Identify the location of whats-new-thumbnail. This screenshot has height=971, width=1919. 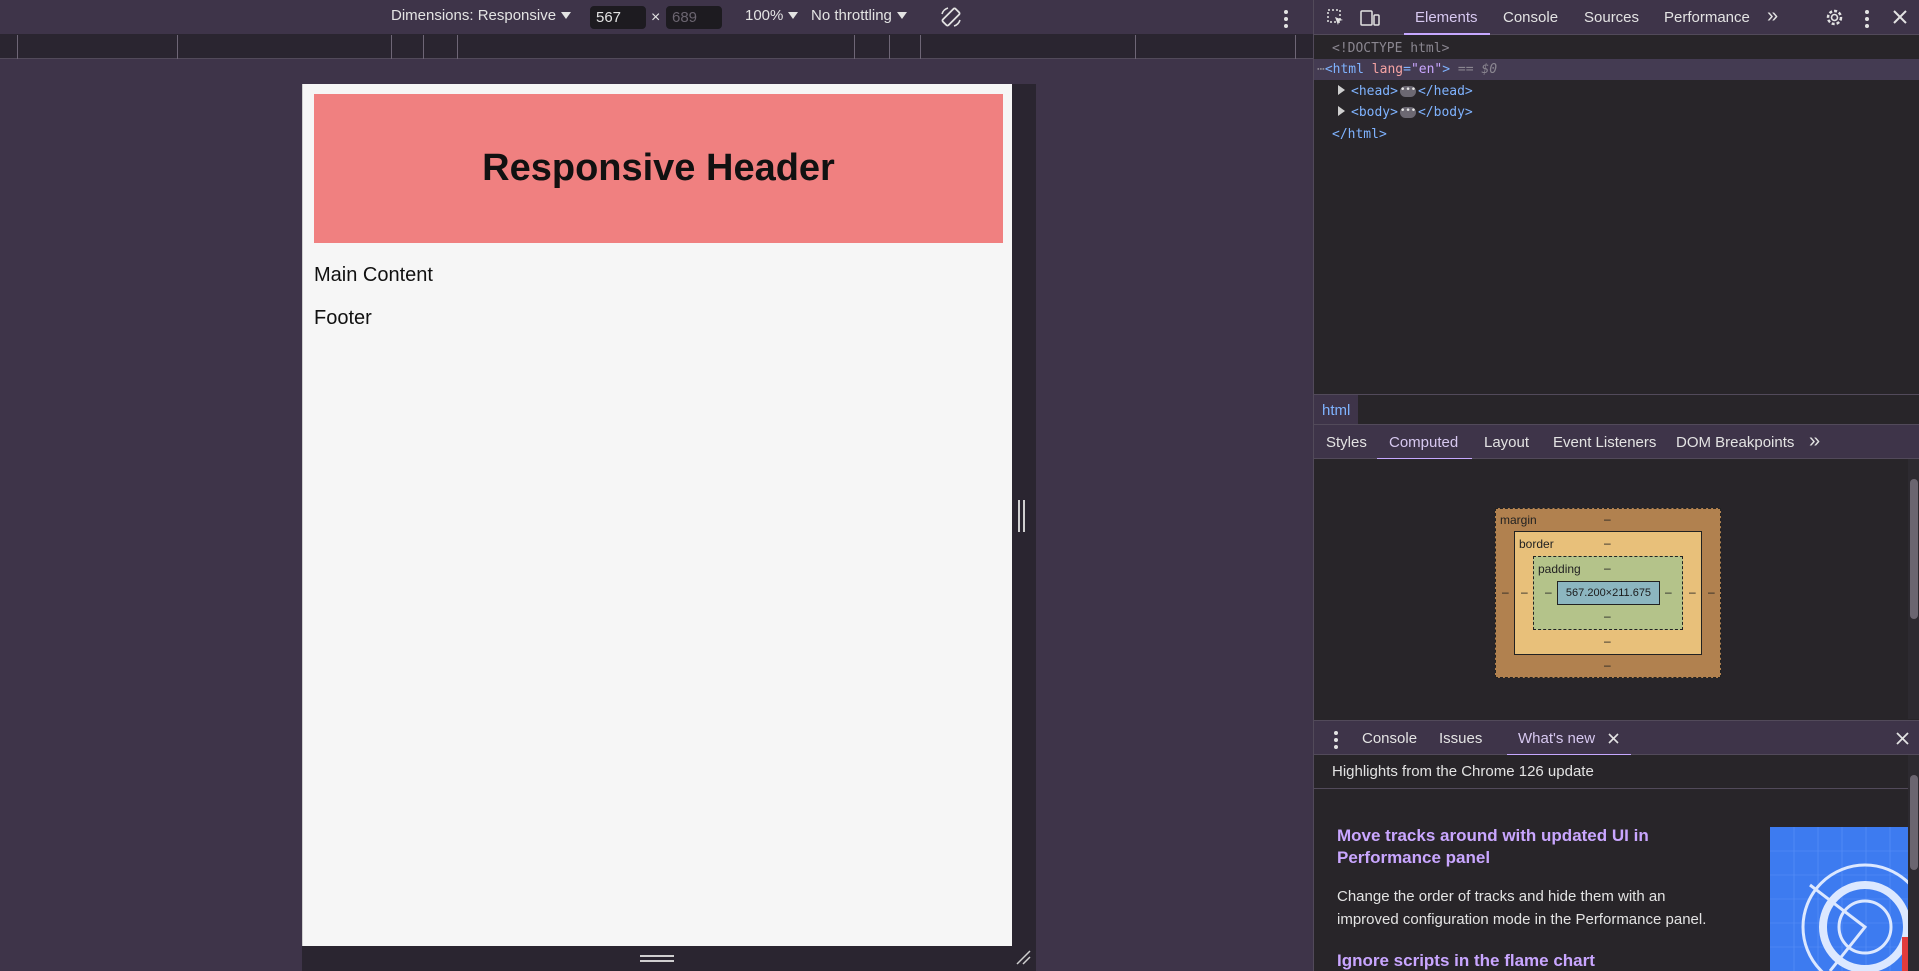
(1839, 899).